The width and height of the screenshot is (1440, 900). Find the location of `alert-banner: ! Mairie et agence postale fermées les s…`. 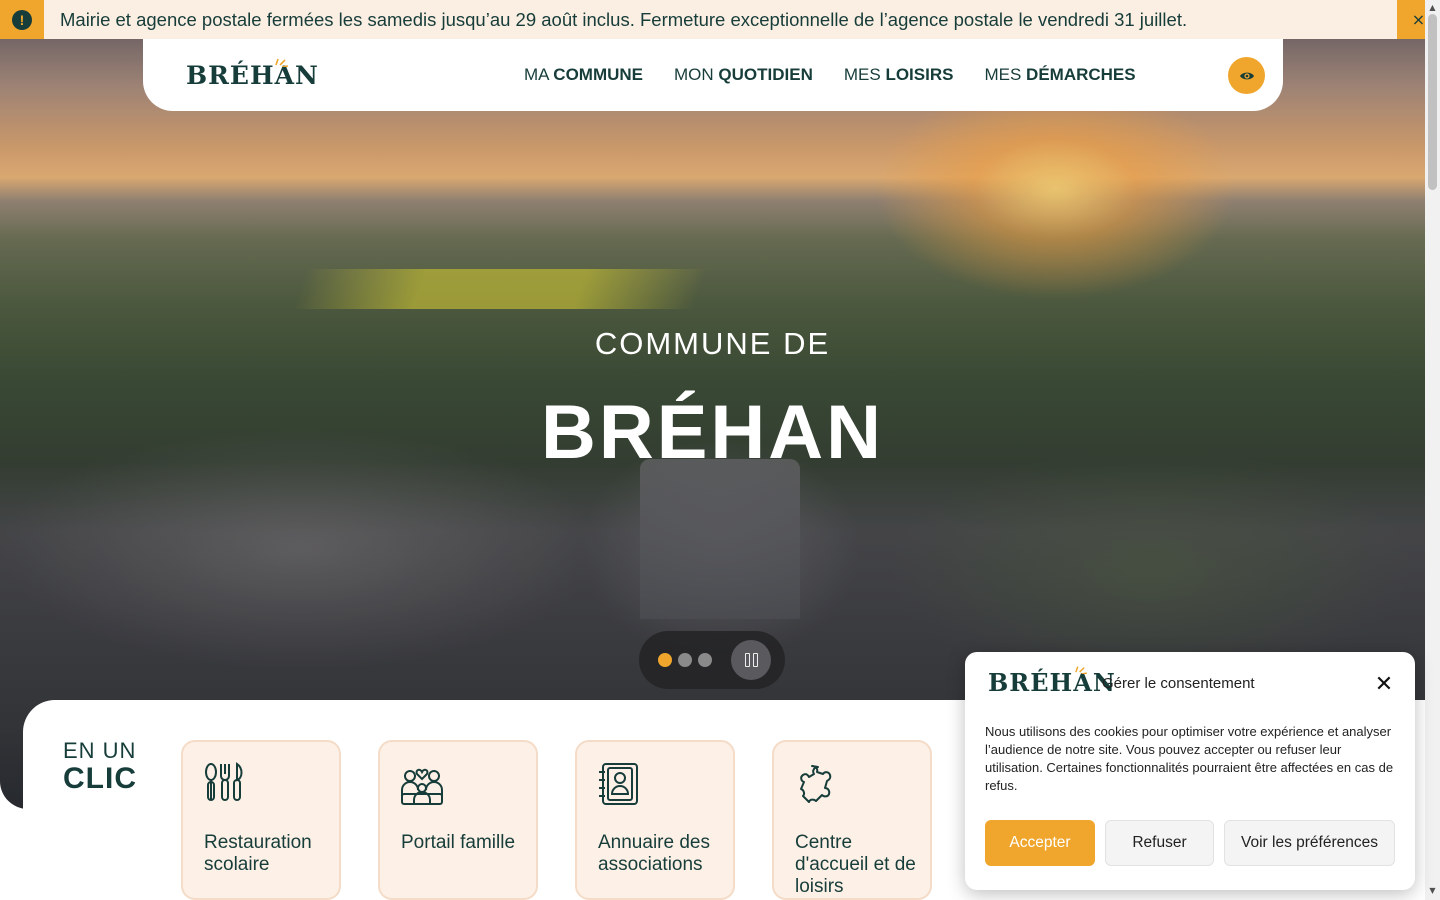

alert-banner: ! Mairie et agence postale fermées les s… is located at coordinates (720, 19).